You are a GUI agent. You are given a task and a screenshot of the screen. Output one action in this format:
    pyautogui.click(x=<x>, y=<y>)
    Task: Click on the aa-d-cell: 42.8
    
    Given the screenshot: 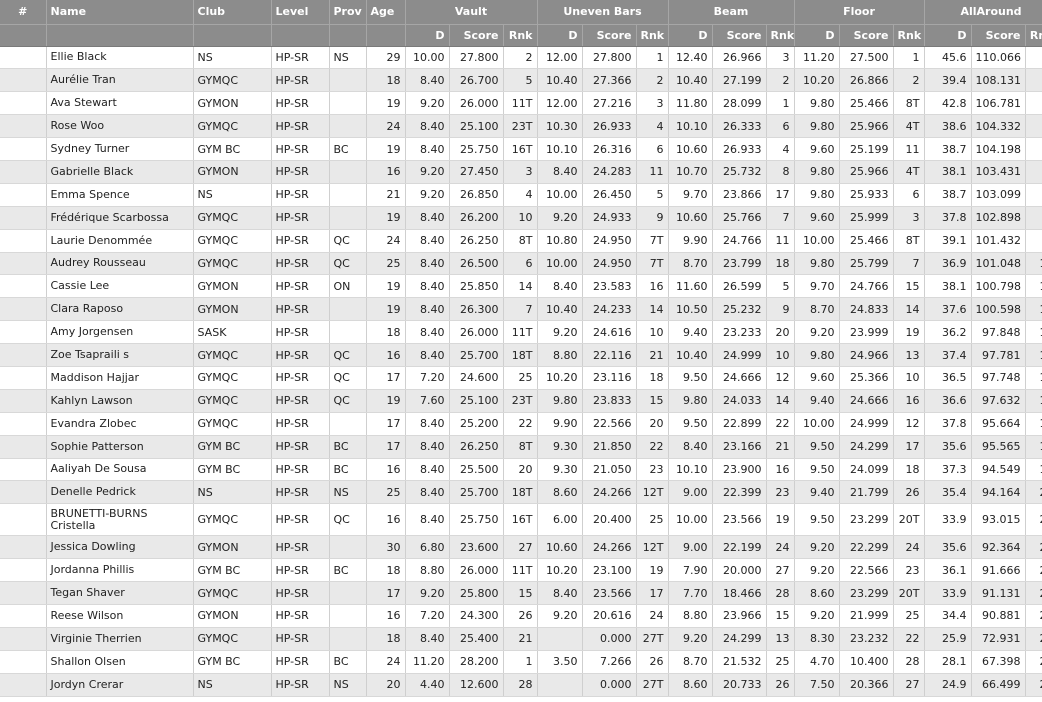 What is the action you would take?
    pyautogui.click(x=948, y=103)
    